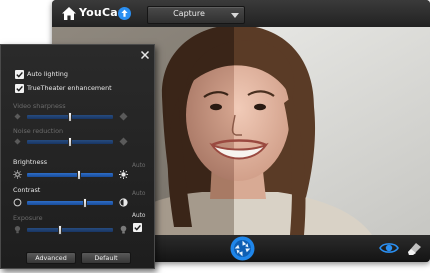 The width and height of the screenshot is (430, 273). I want to click on eraser-icon, so click(414, 248).